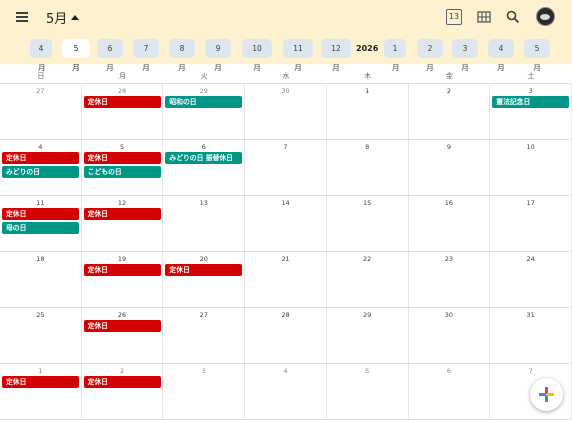  Describe the element at coordinates (122, 203) in the screenshot. I see `day-number: 12` at that location.